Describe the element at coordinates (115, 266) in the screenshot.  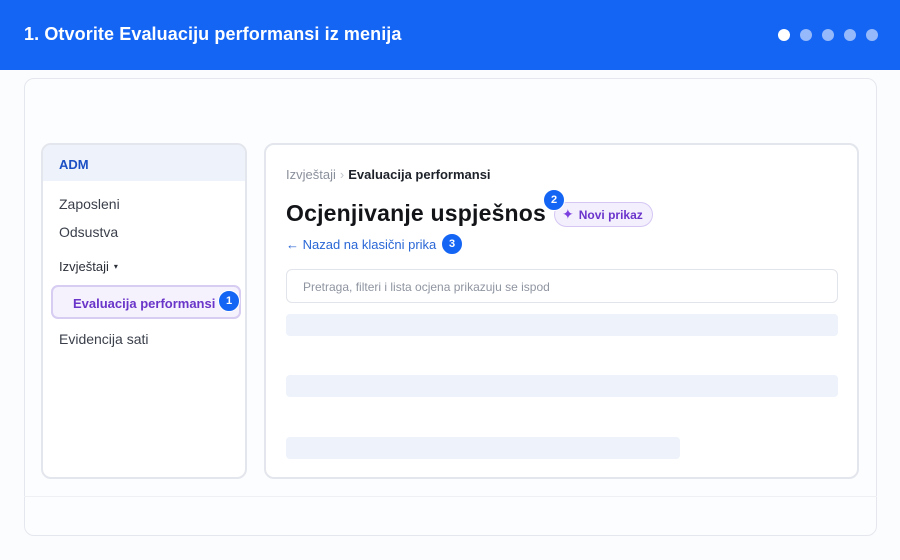
I see `caret-down-icon: ▾` at that location.